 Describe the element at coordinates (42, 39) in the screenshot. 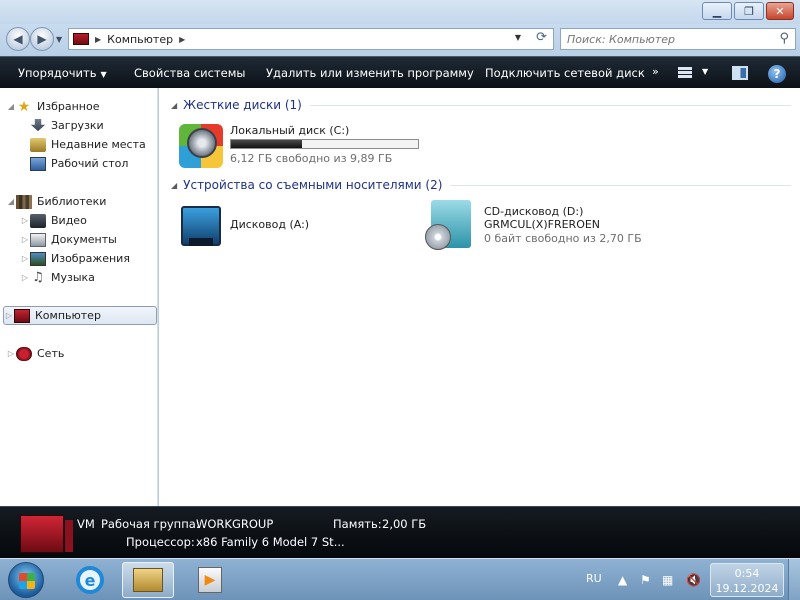

I see `forward-button: ▶` at that location.